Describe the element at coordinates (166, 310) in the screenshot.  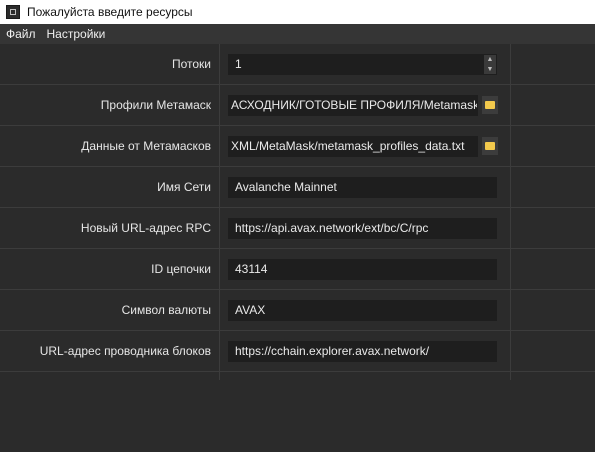
I see `currency-label: Символ валюты` at that location.